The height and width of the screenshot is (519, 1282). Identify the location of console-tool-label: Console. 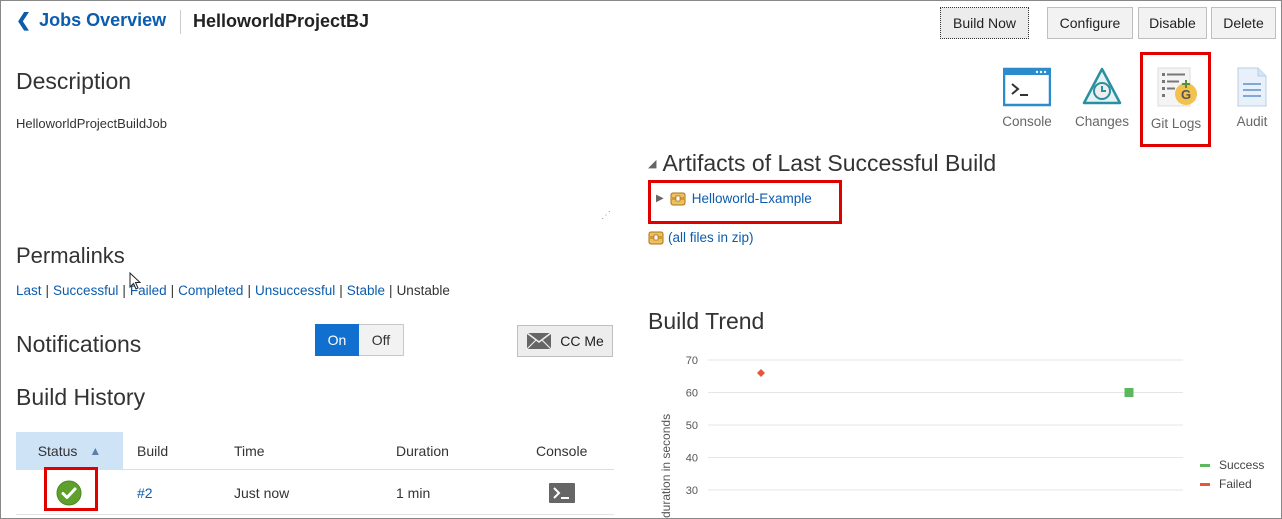
(1027, 121).